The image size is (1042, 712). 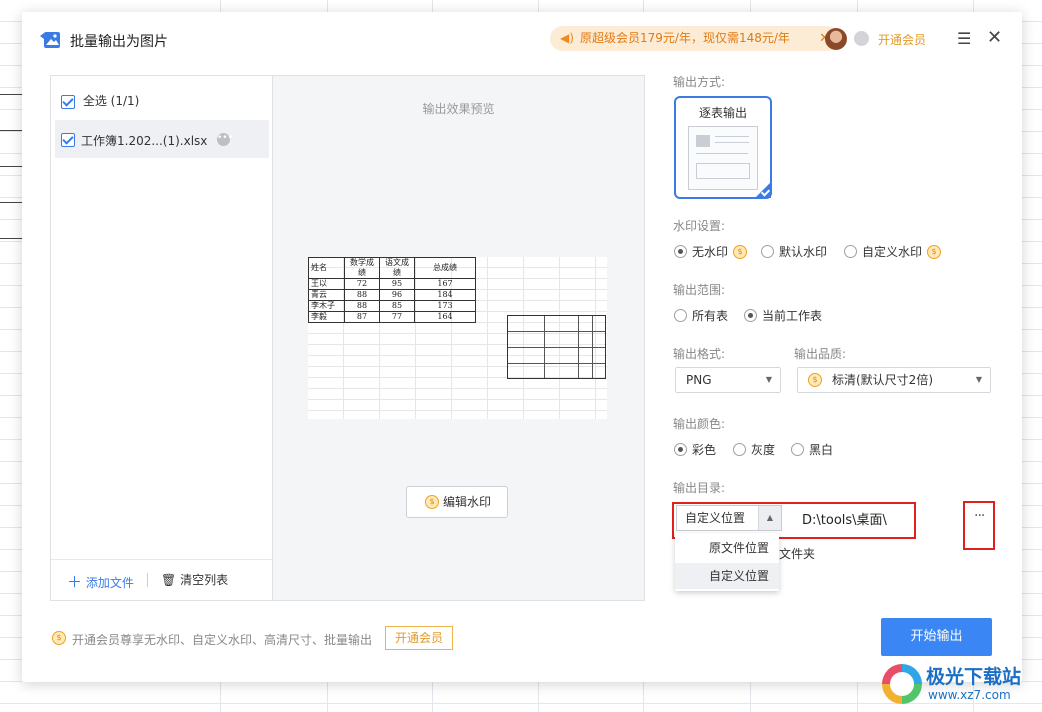 What do you see at coordinates (457, 502) in the screenshot?
I see `edit-watermark-button: $ 编辑水印` at bounding box center [457, 502].